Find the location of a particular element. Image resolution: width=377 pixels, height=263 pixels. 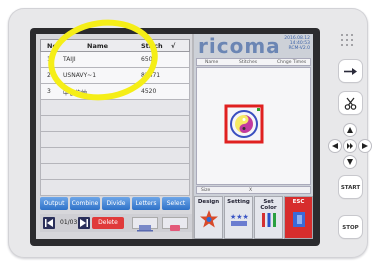

dpad-center-button is located at coordinates (350, 146).